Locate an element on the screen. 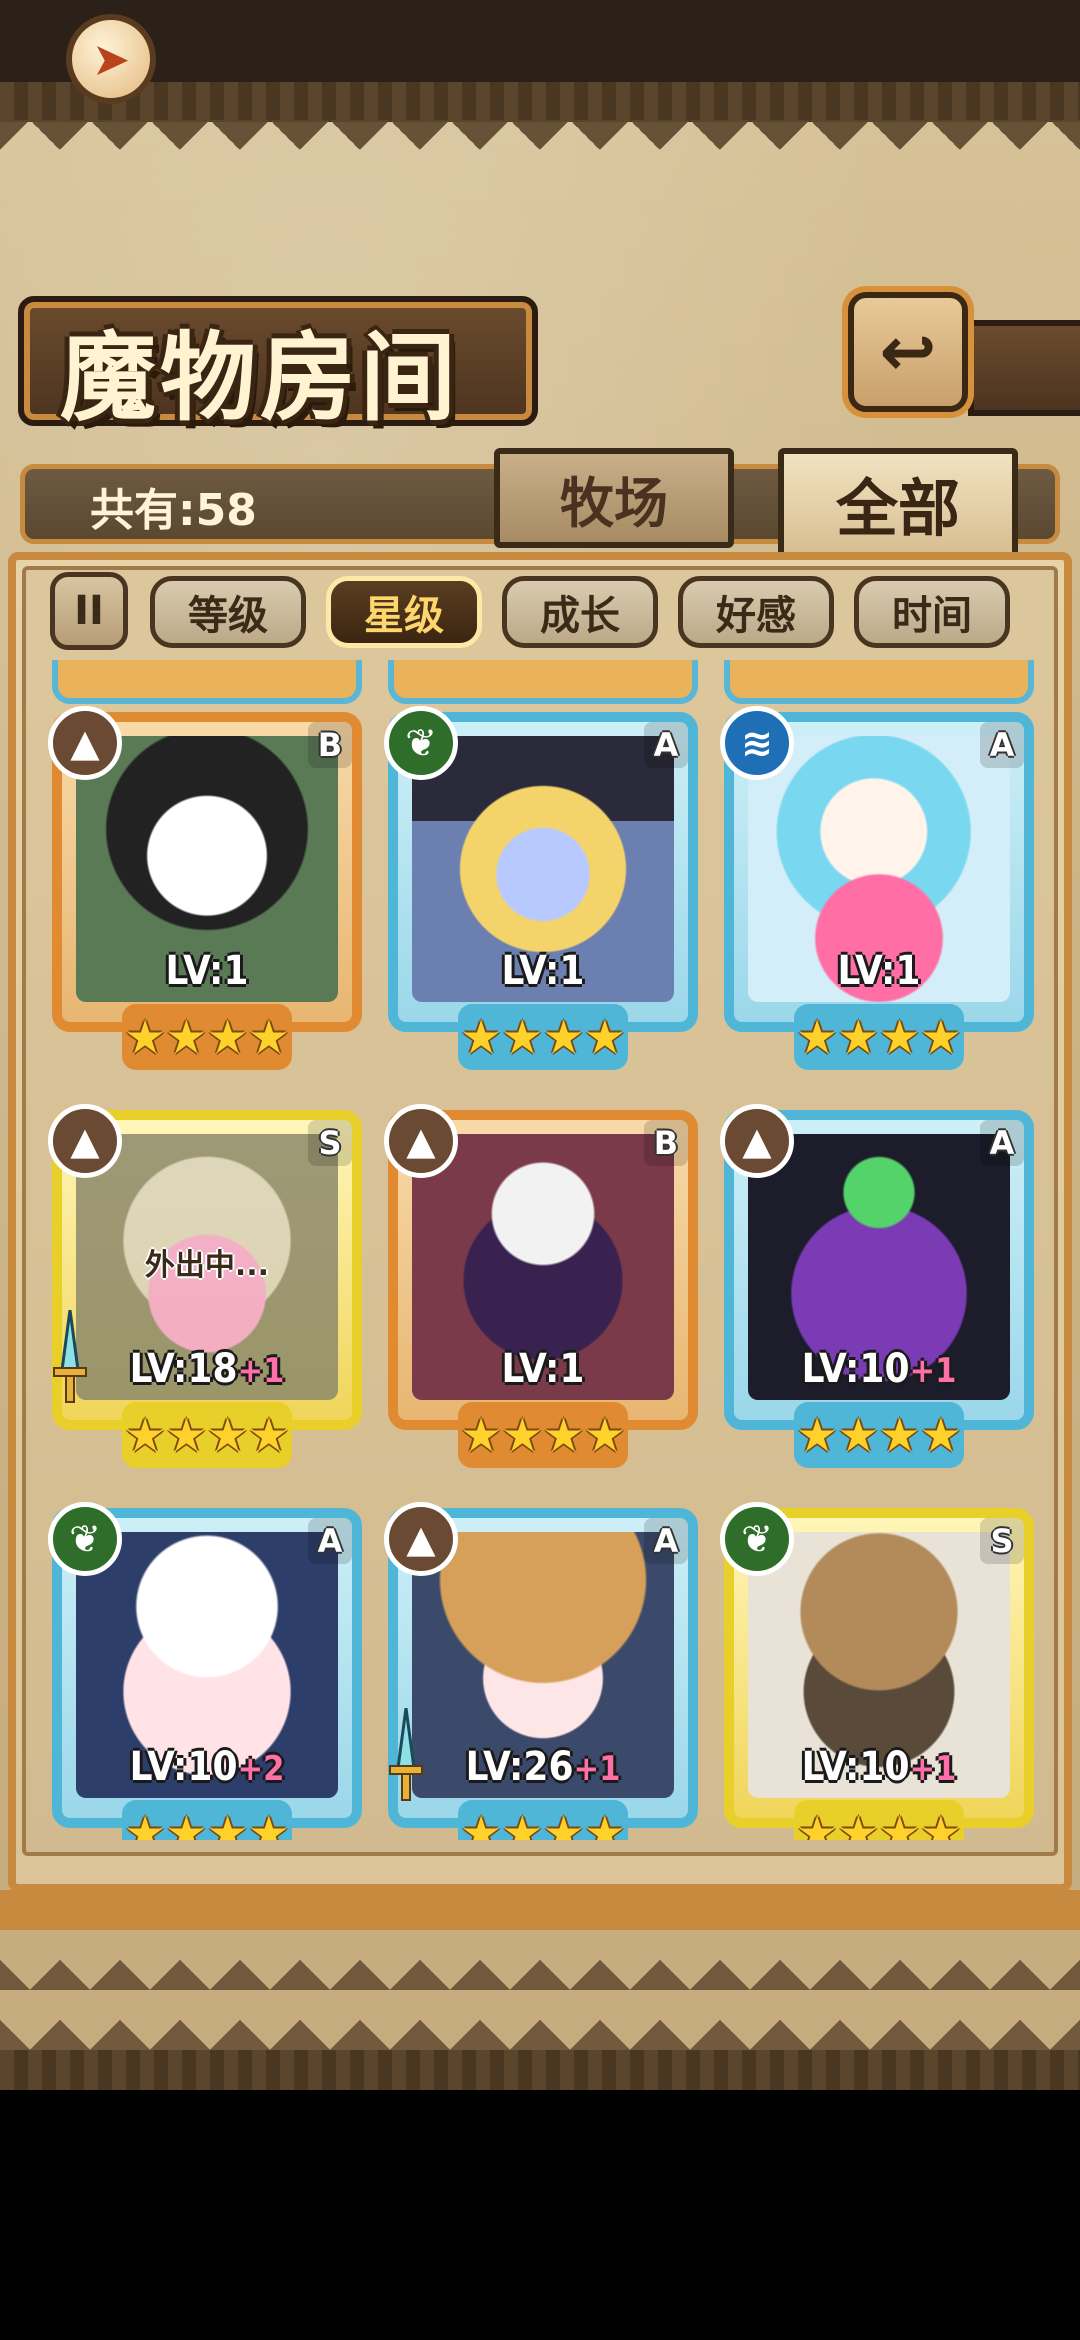 The image size is (1080, 2340). level-label: LV:10+2 is located at coordinates (207, 1767).